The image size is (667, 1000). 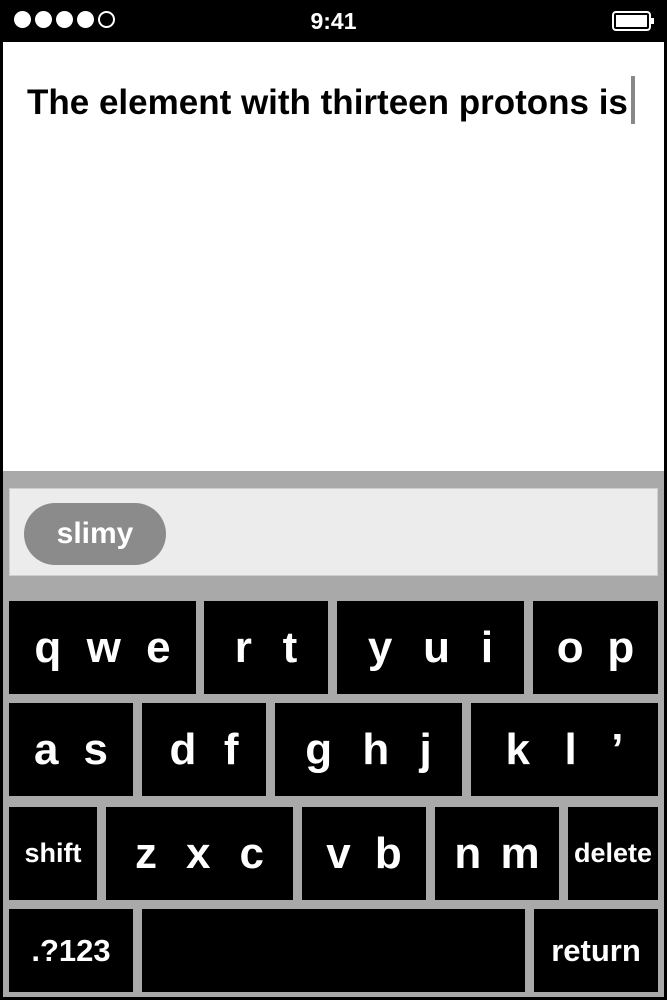 I want to click on delete-key: delete, so click(x=613, y=853).